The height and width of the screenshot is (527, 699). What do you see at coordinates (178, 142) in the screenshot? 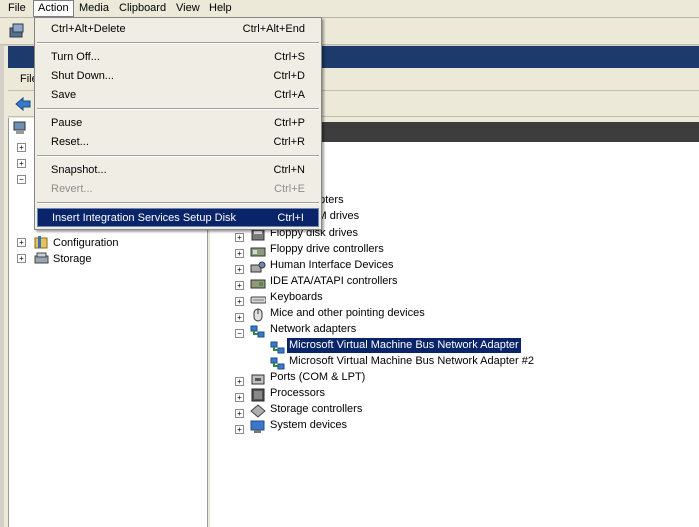
I see `menu-item-reset: Reset... Ctrl+R` at bounding box center [178, 142].